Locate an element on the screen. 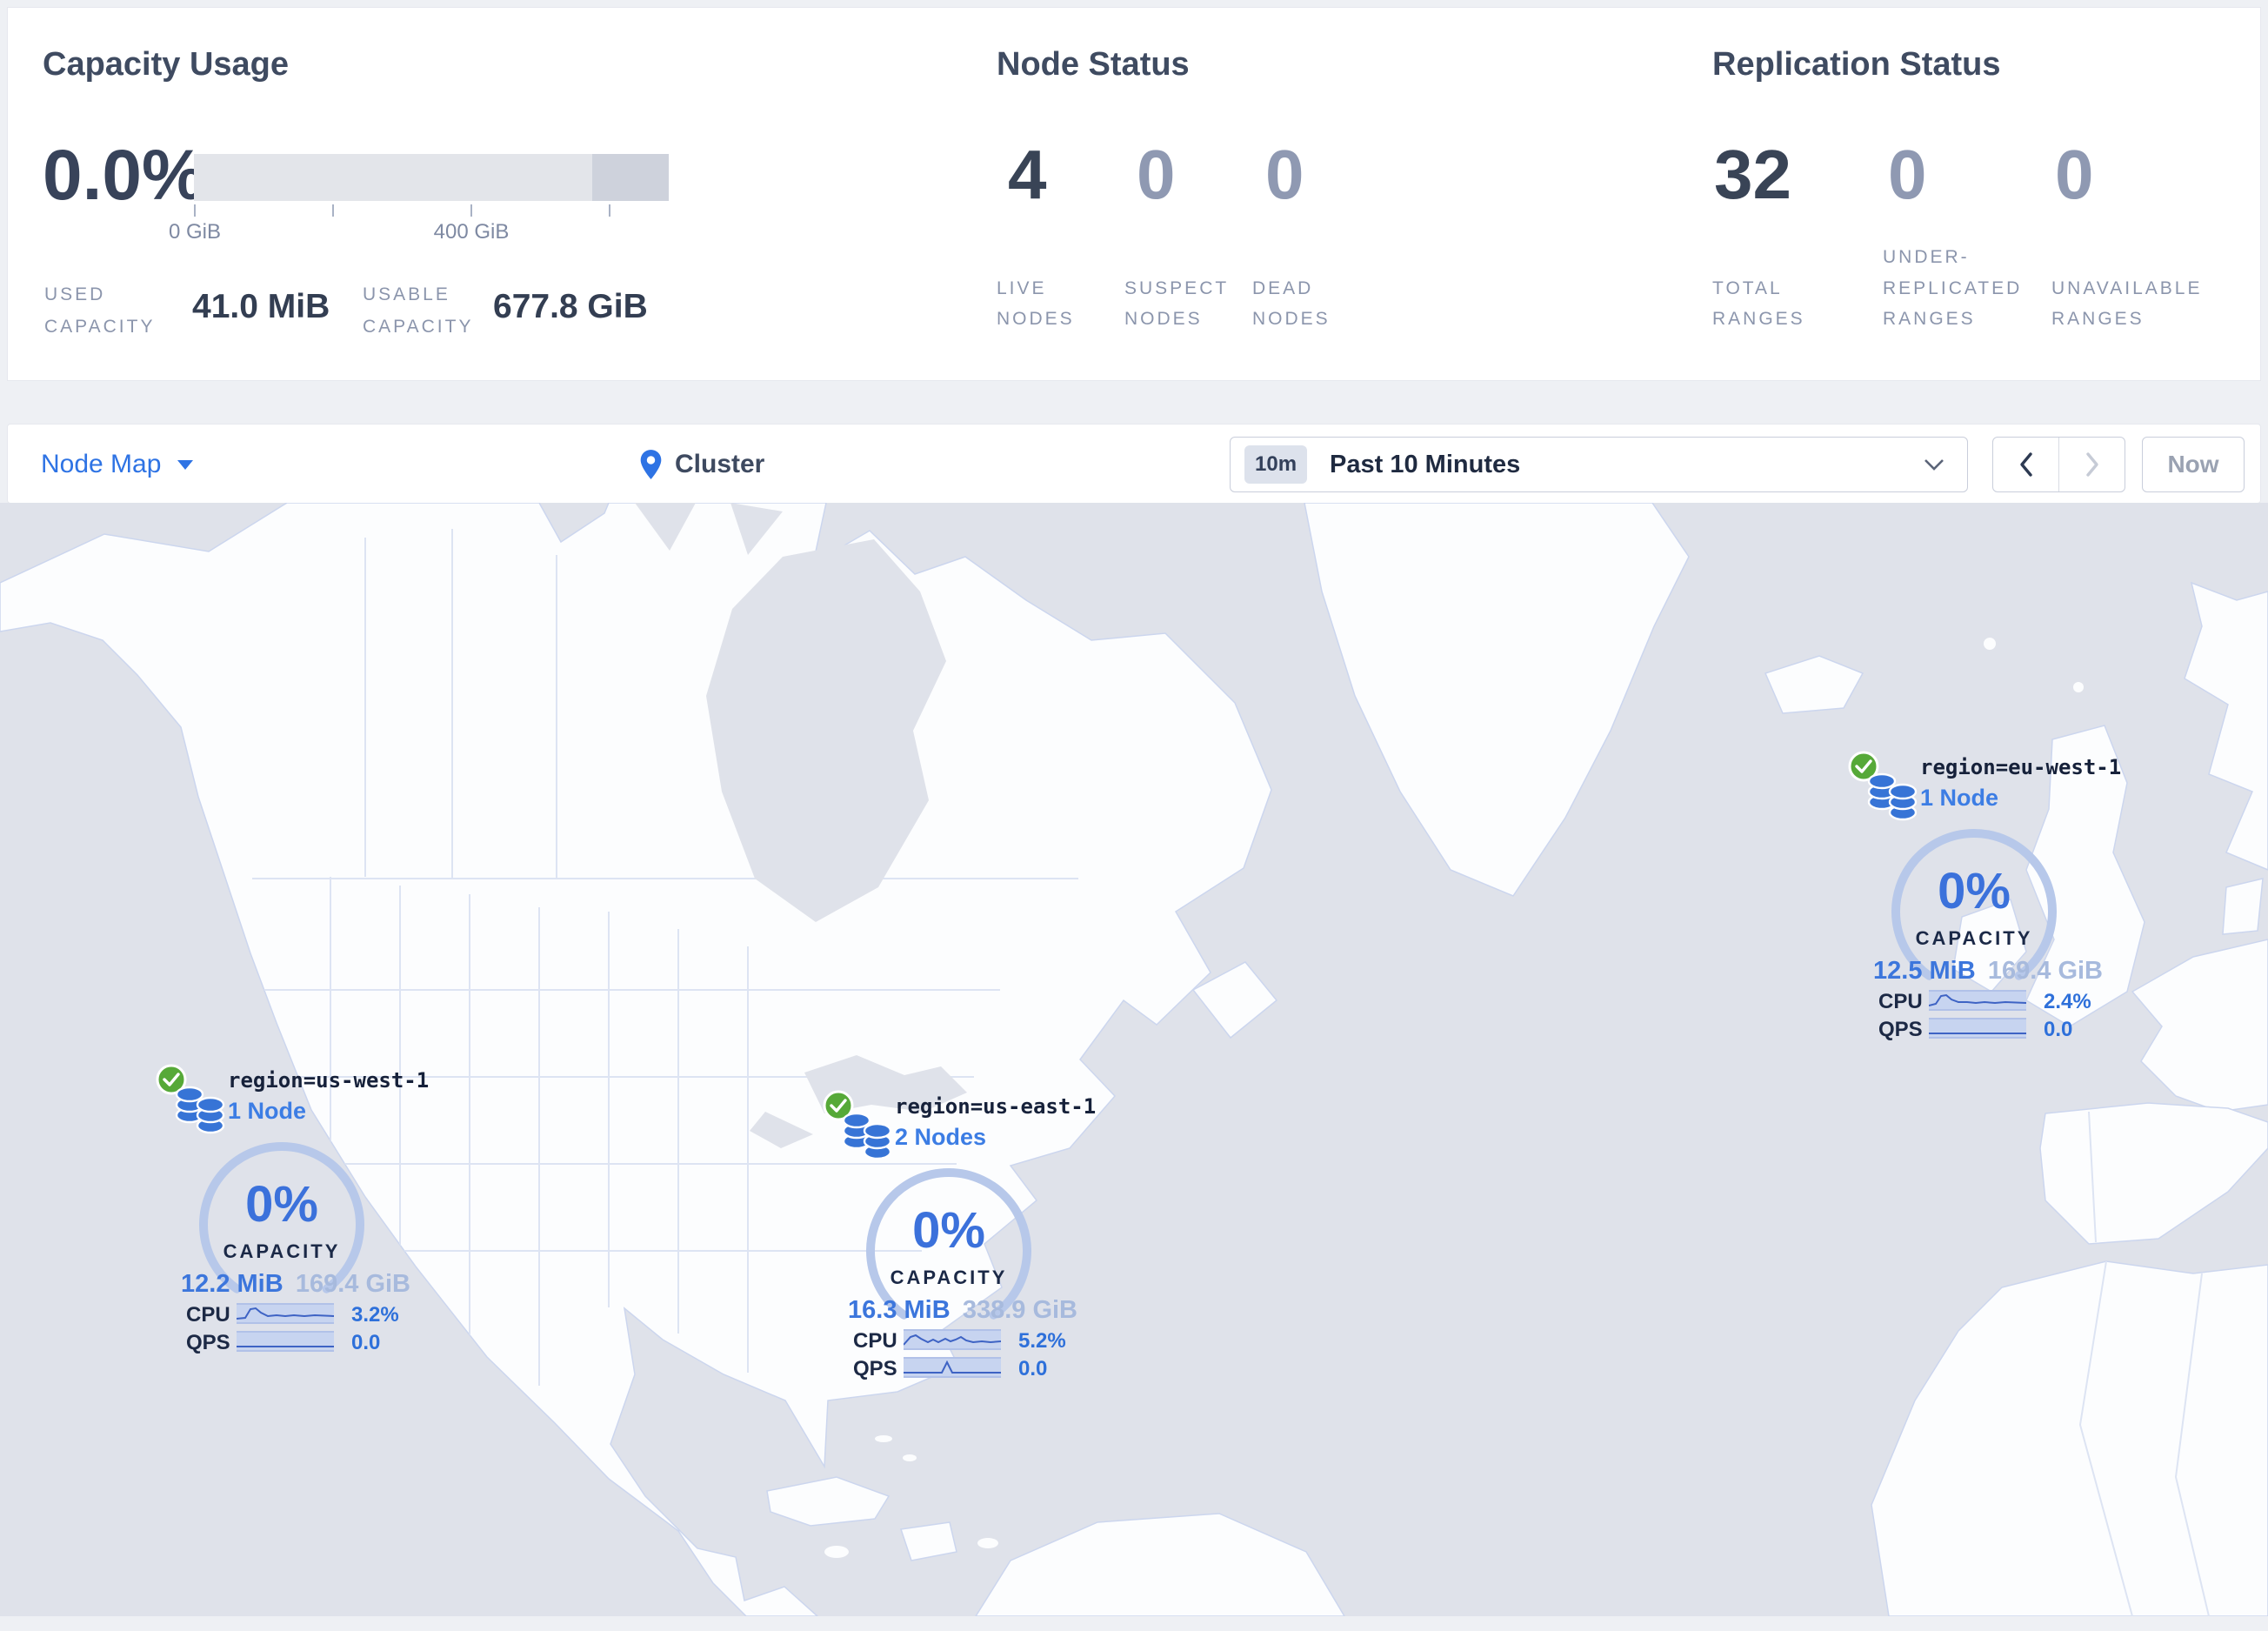 This screenshot has height=1631, width=2268. breadcrumb: Cluster is located at coordinates (701, 464).